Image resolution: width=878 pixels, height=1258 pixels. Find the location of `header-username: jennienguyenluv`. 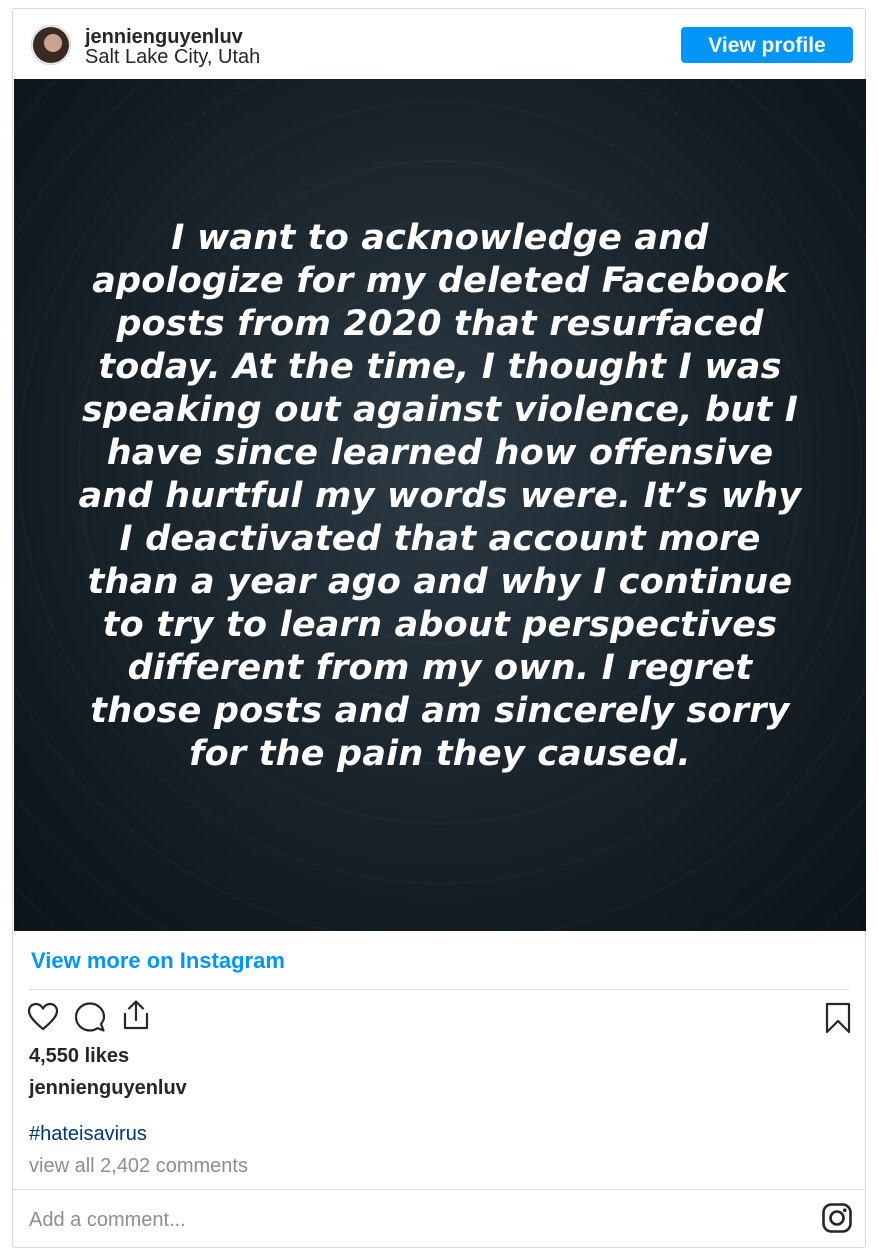

header-username: jennienguyenluv is located at coordinates (164, 37).